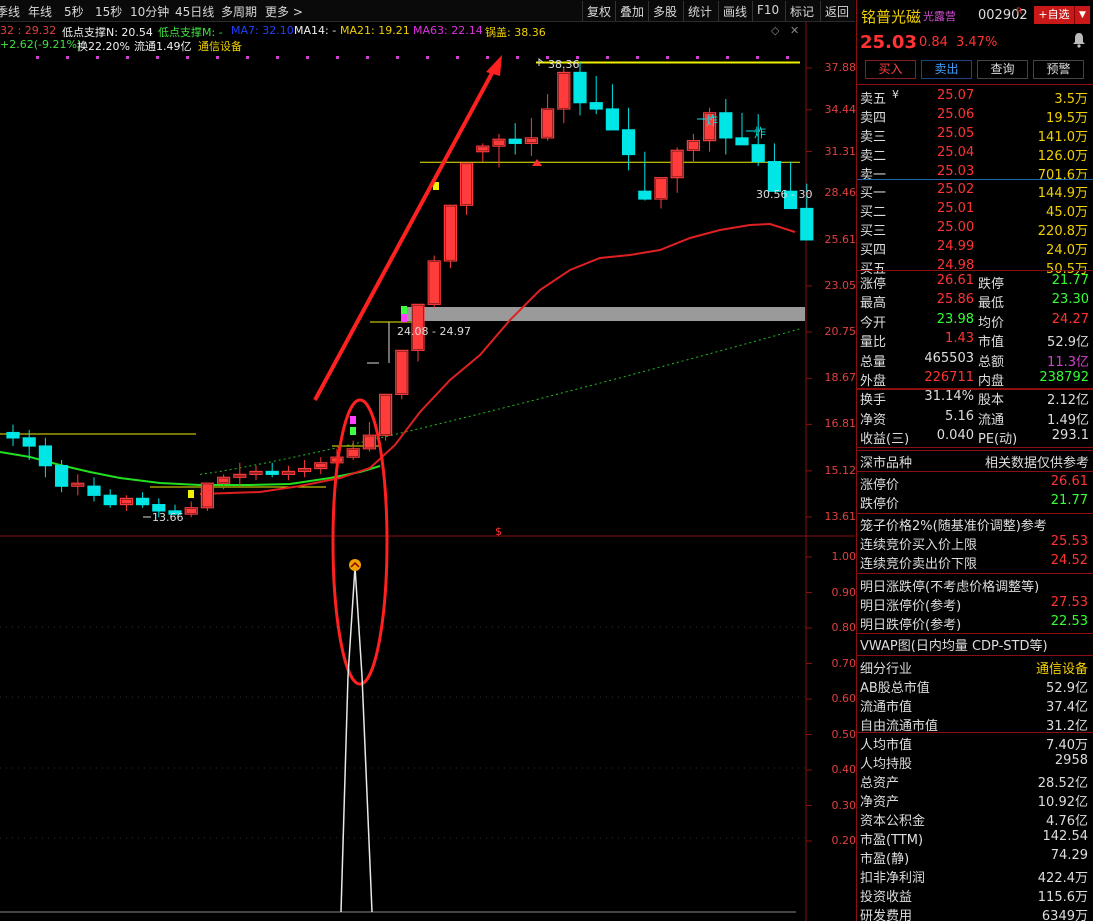 The width and height of the screenshot is (1093, 921). What do you see at coordinates (1064, 915) in the screenshot?
I see `fund-value: 6349万` at bounding box center [1064, 915].